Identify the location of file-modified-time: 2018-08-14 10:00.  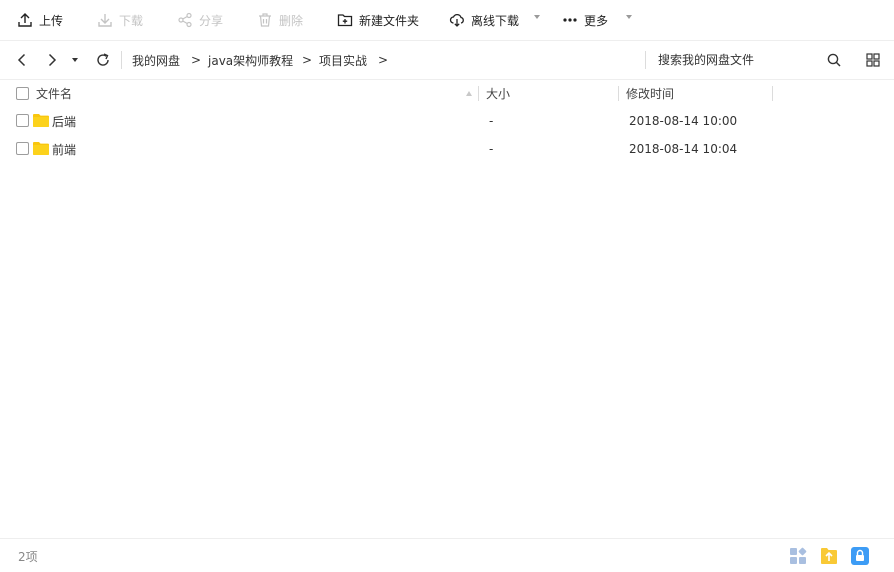
(683, 121).